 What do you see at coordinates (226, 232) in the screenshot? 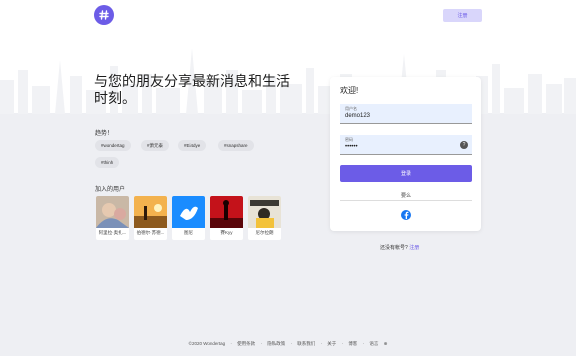
I see `user-name: 賽Kyy` at bounding box center [226, 232].